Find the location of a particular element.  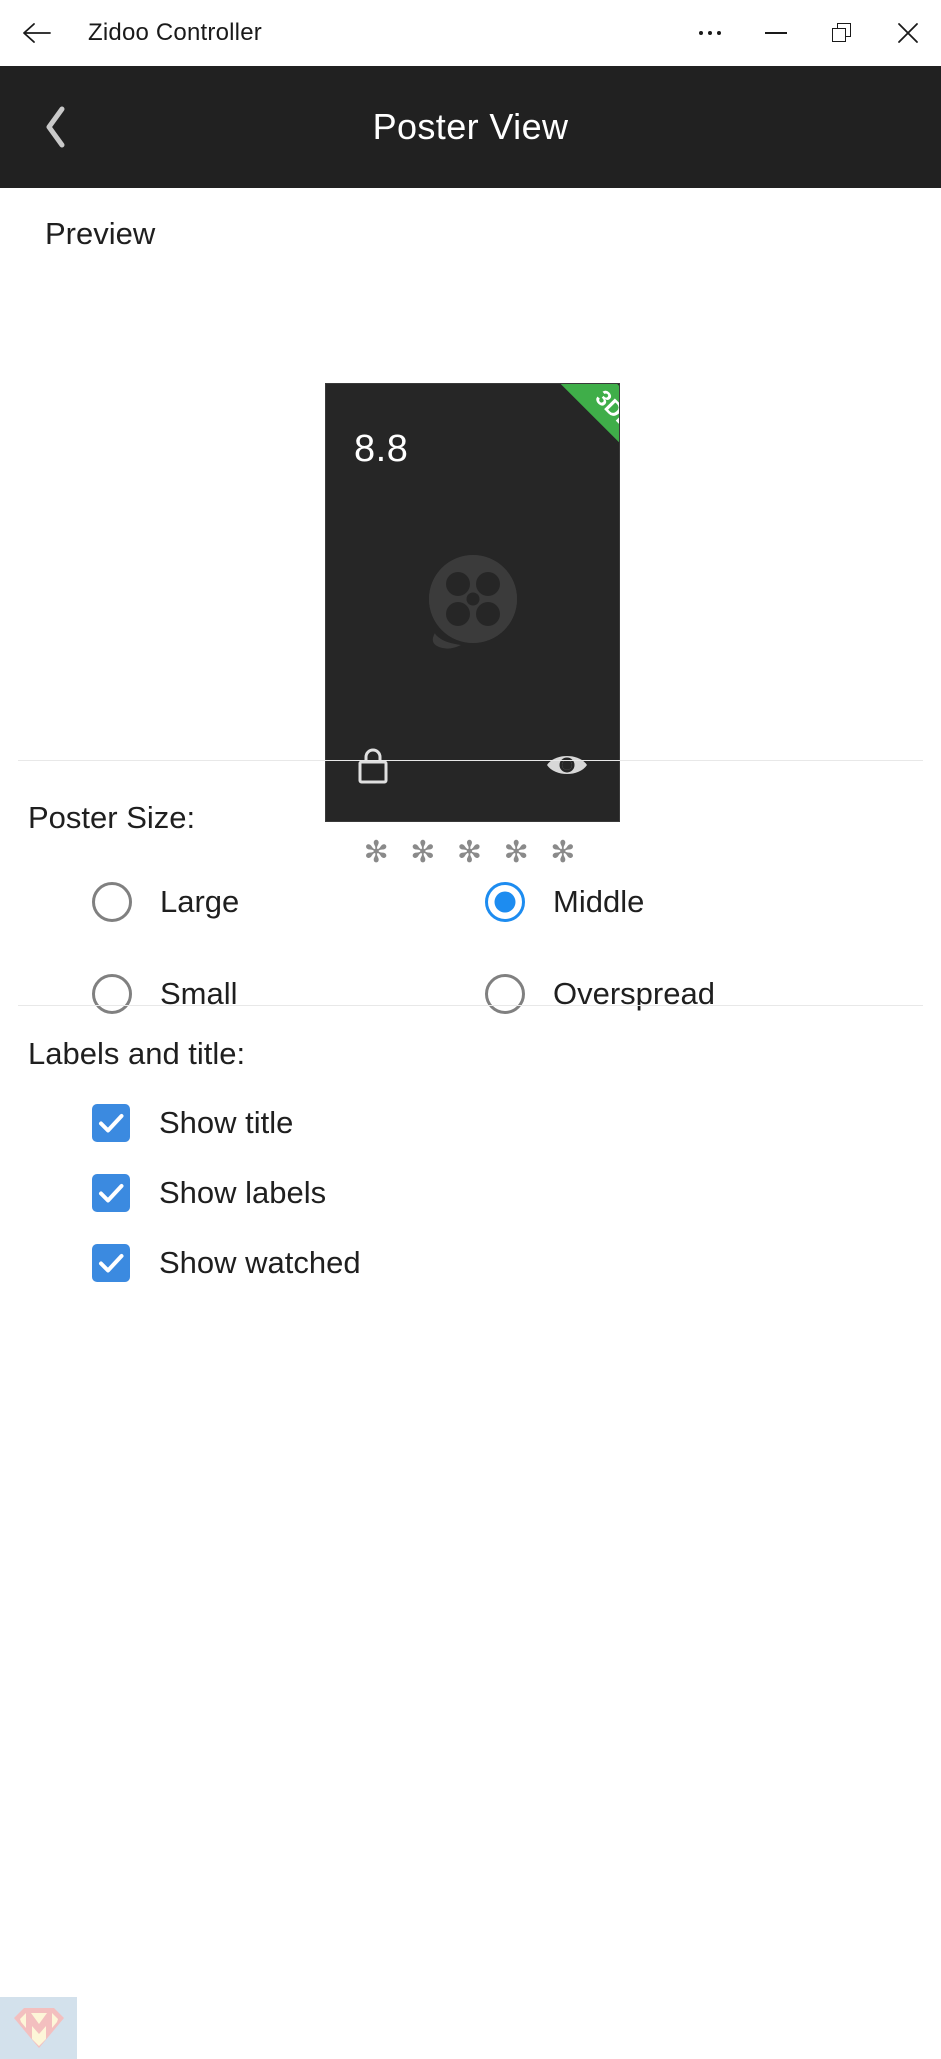

film-reel-icon is located at coordinates (472, 601).